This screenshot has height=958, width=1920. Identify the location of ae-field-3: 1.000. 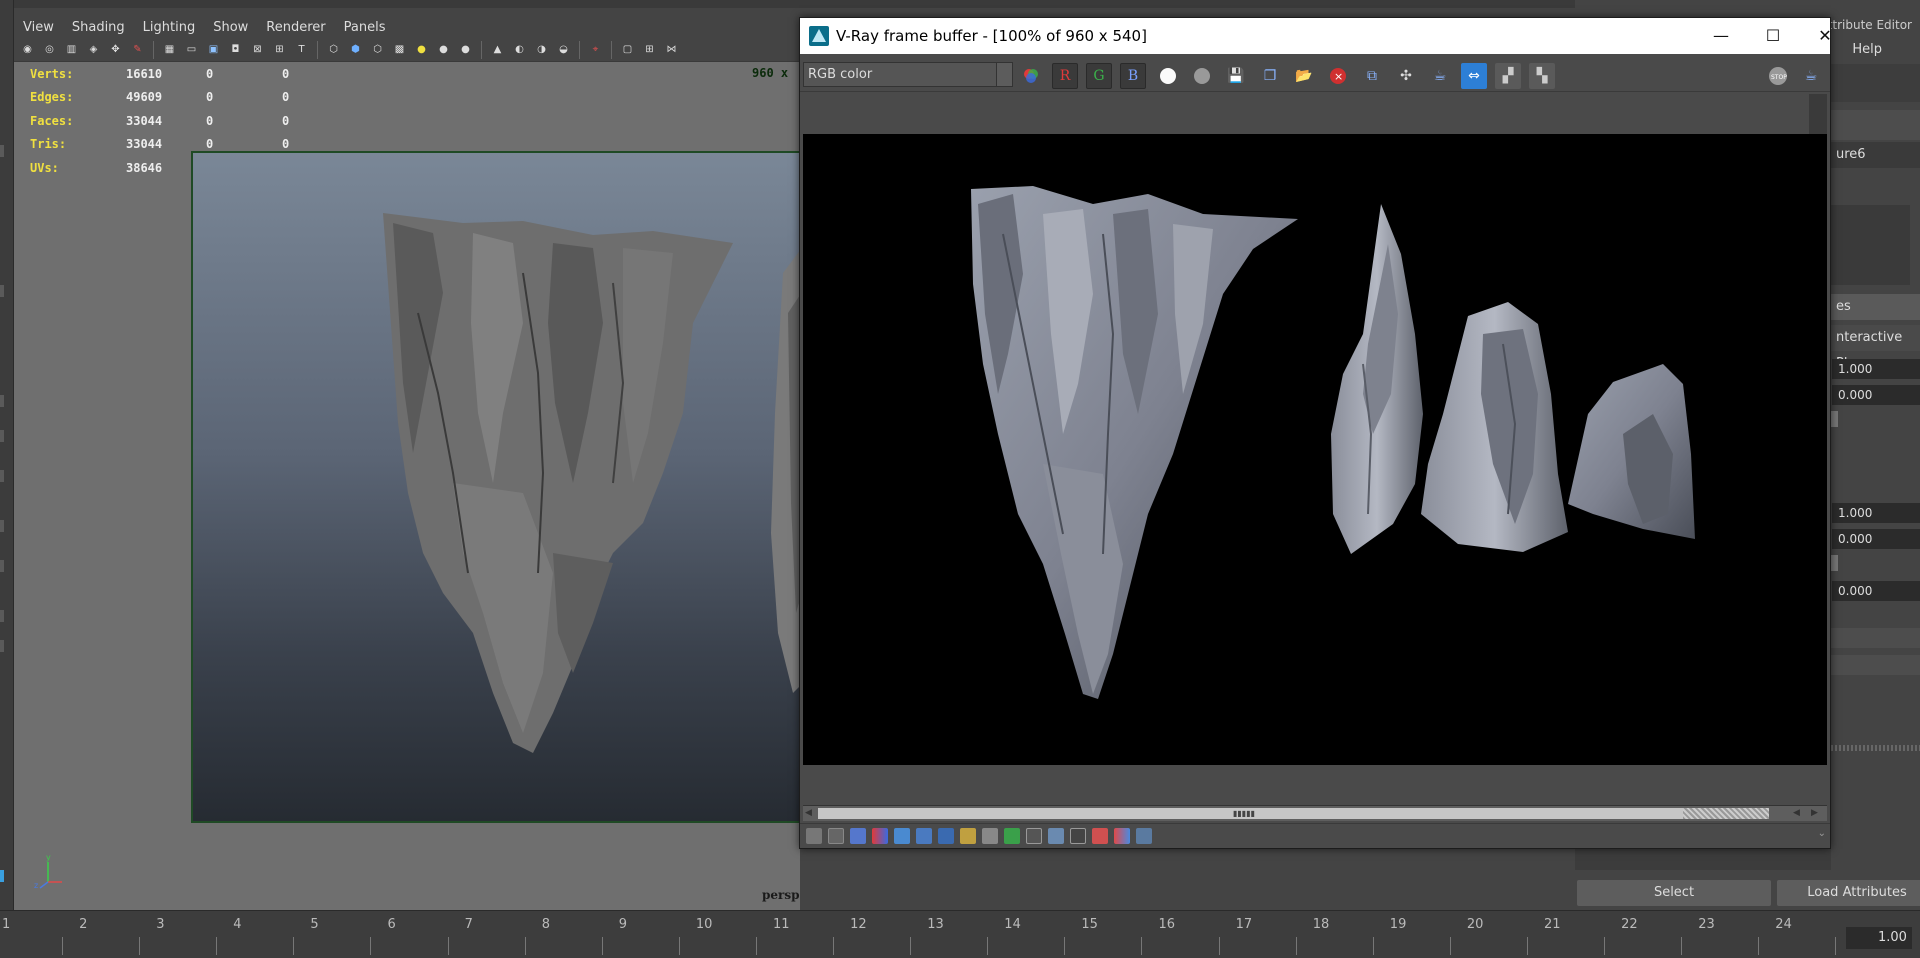
(1876, 513).